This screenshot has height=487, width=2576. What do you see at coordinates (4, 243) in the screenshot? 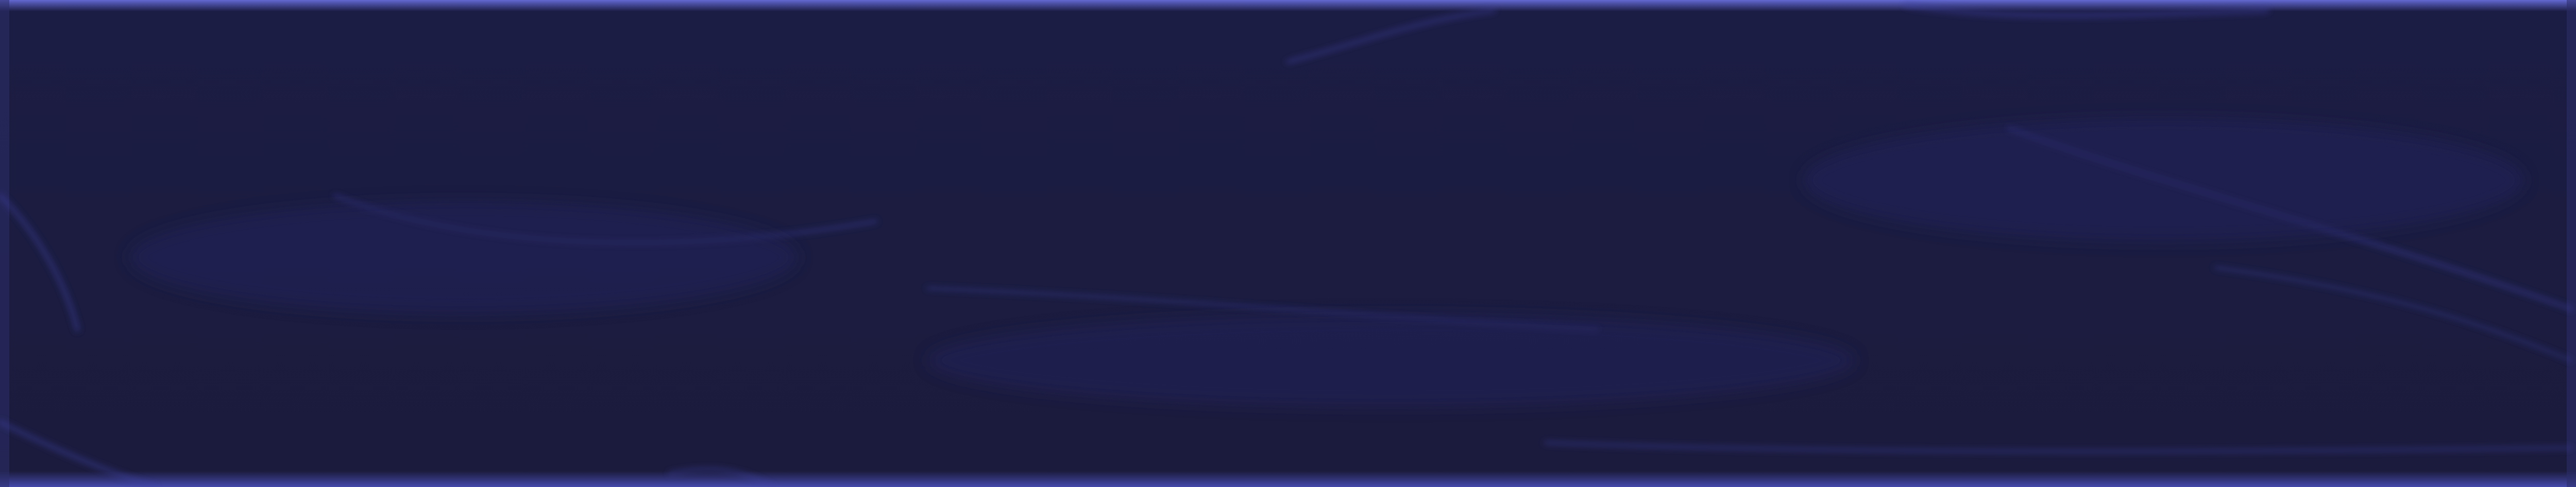
I see `left-edge` at bounding box center [4, 243].